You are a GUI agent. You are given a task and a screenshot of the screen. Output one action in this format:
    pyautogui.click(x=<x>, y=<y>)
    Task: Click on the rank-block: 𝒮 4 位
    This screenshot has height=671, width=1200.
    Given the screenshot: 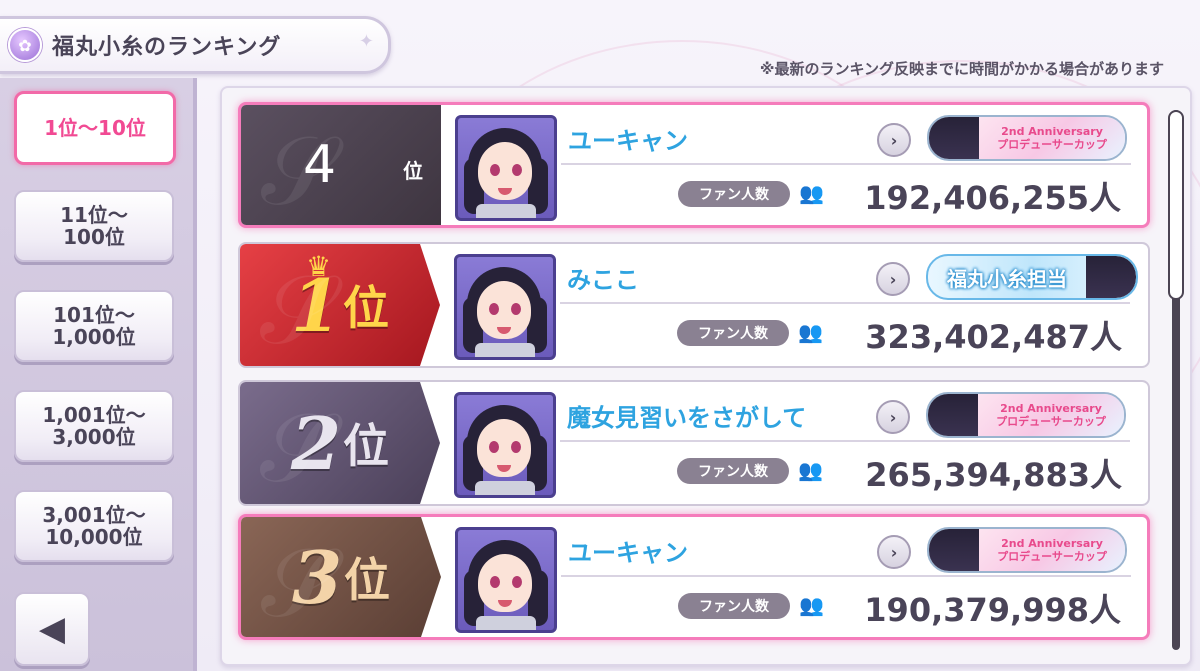 What is the action you would take?
    pyautogui.click(x=341, y=165)
    